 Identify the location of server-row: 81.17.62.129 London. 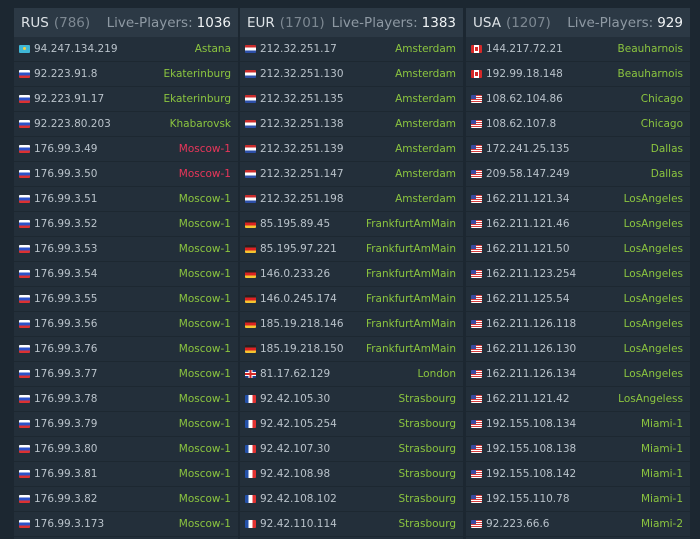
(351, 374).